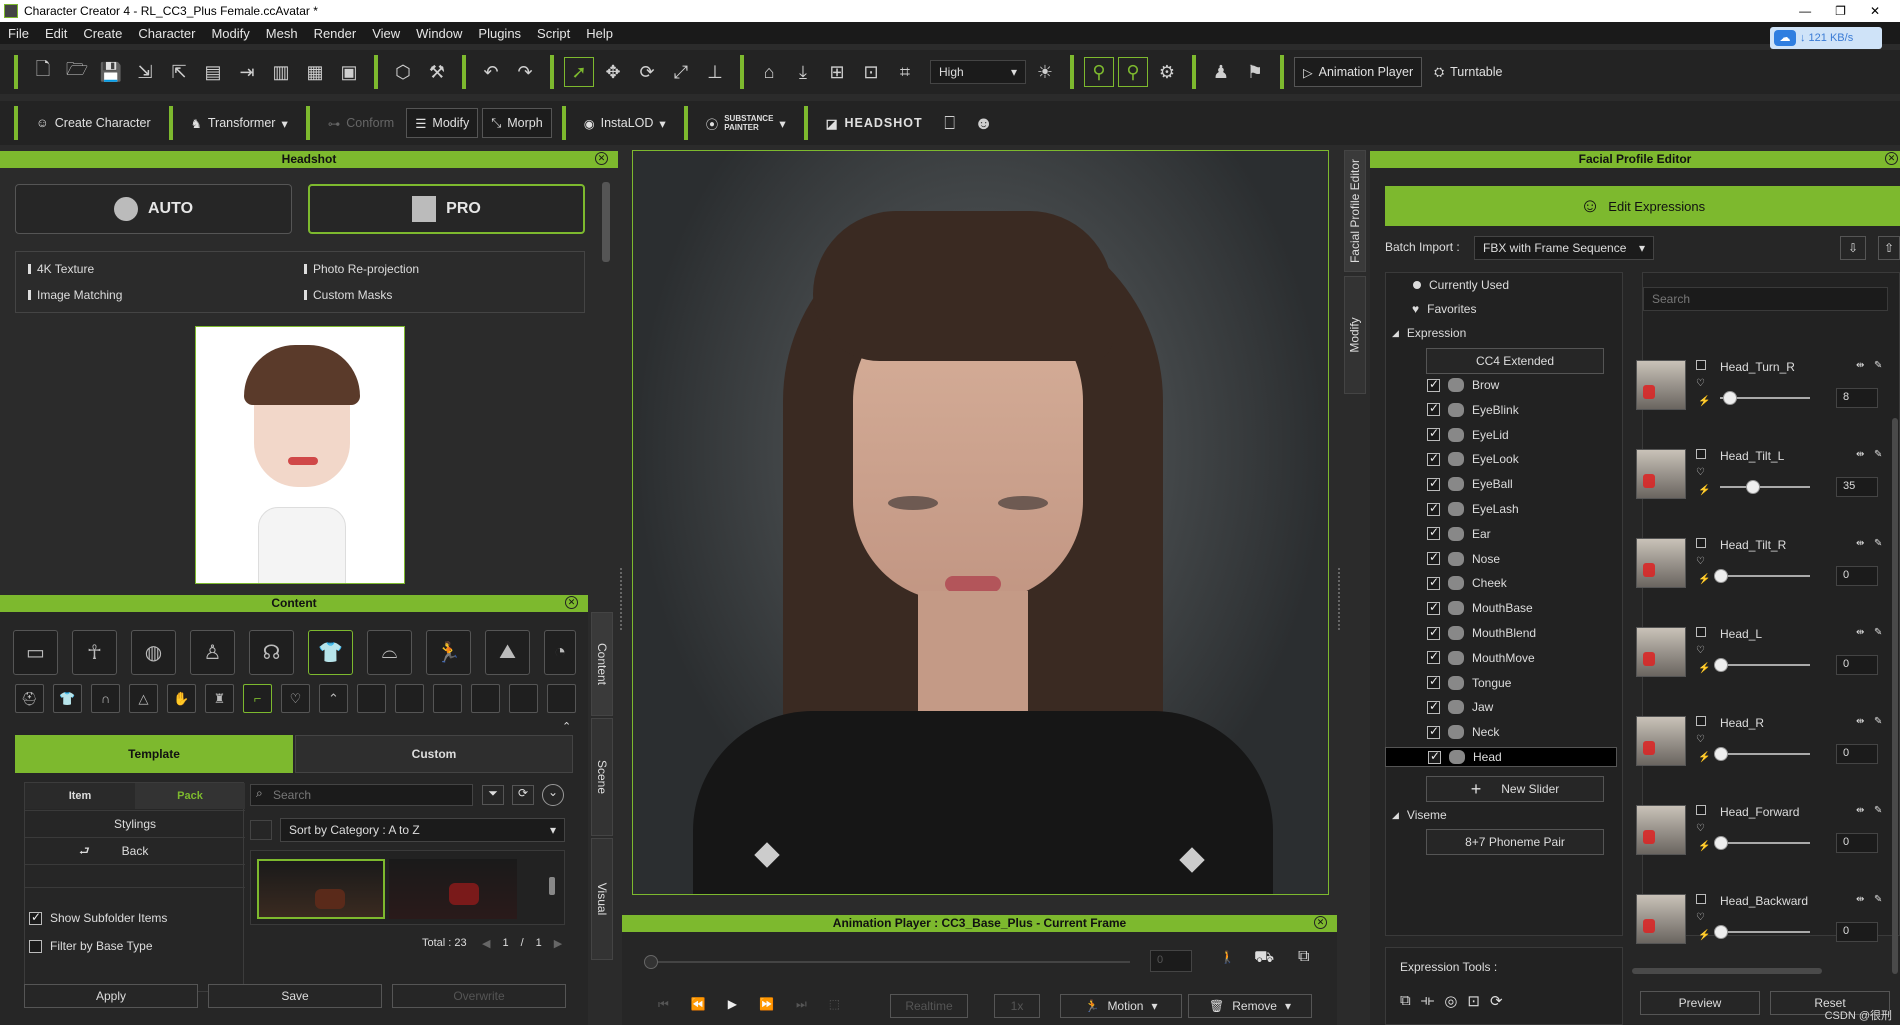  What do you see at coordinates (213, 72) in the screenshot?
I see `usd-icon: ▤` at bounding box center [213, 72].